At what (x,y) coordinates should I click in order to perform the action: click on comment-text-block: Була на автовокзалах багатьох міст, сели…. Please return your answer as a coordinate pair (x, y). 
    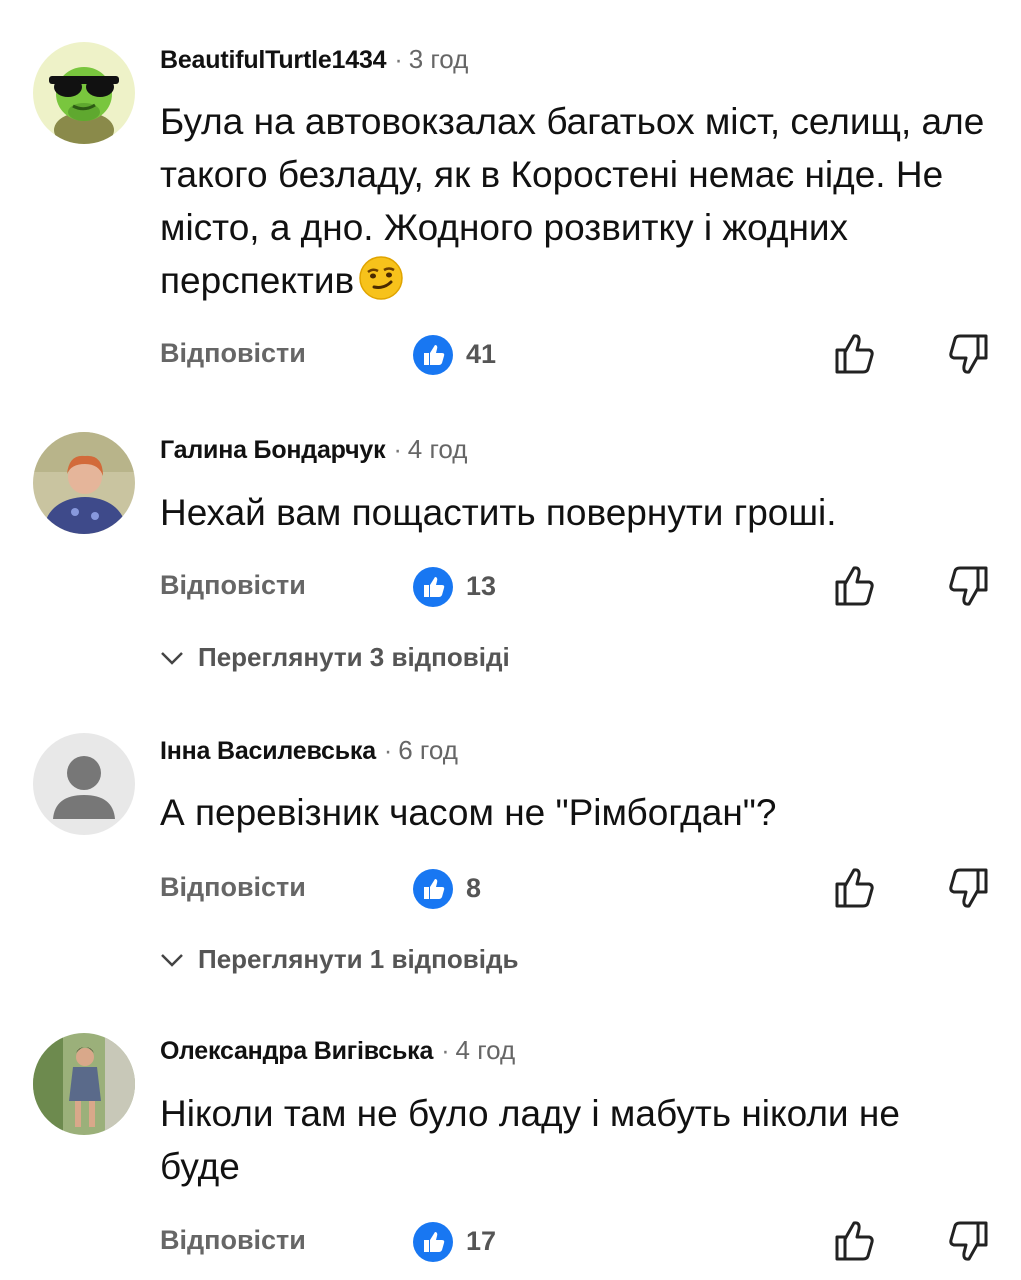
    Looking at the image, I should click on (580, 201).